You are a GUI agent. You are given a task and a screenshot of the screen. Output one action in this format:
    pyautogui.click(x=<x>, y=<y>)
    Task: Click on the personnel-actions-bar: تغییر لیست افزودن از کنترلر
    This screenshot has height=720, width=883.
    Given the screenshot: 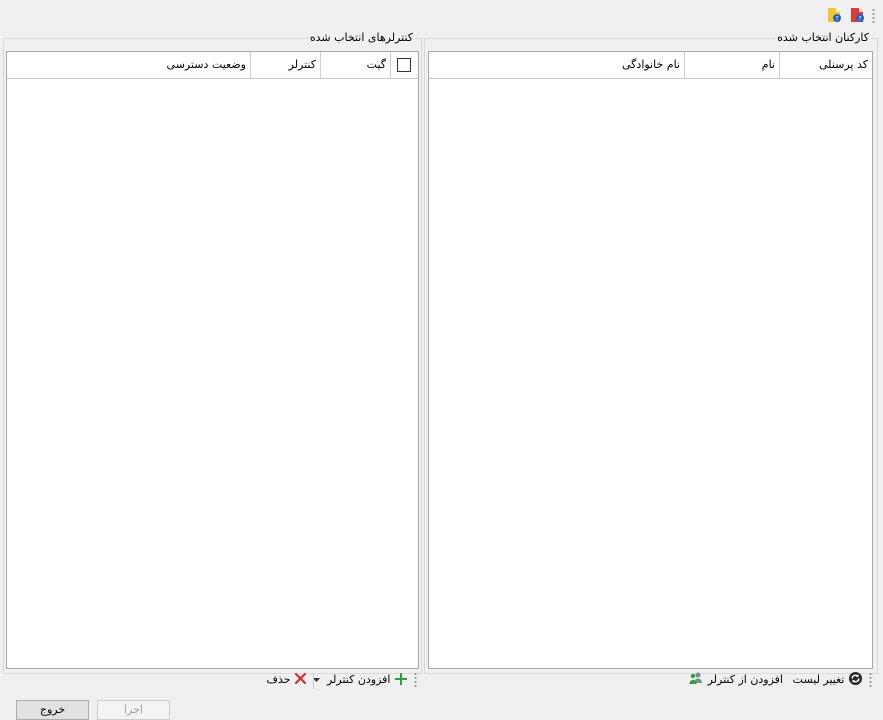 What is the action you would take?
    pyautogui.click(x=652, y=680)
    